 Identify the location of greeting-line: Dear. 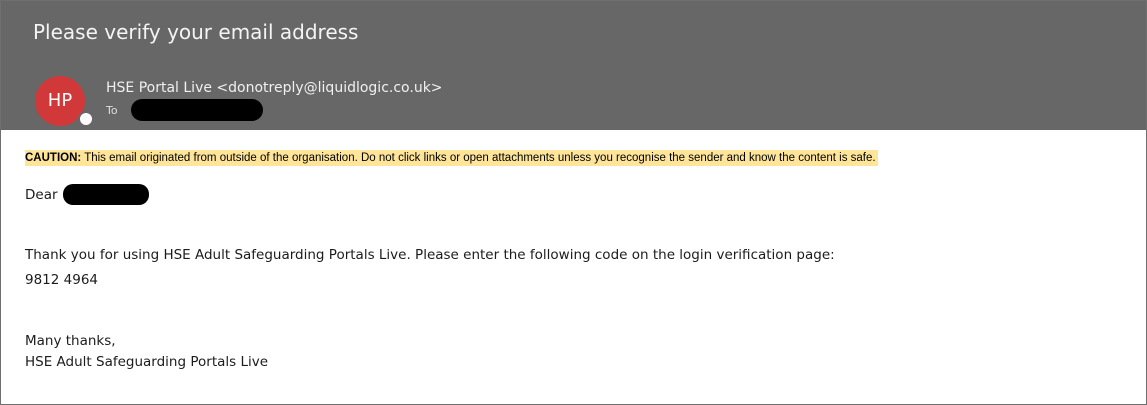
(87, 194).